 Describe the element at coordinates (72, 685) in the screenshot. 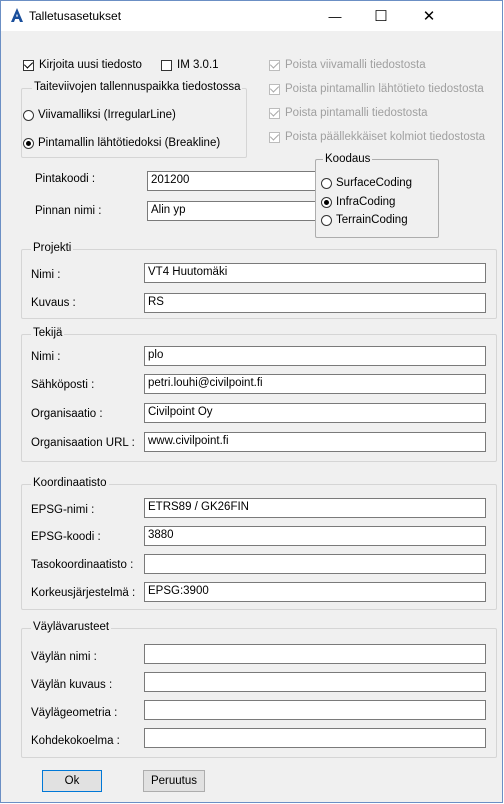

I see `fairway-desc-label: Väylän kuvaus :` at that location.